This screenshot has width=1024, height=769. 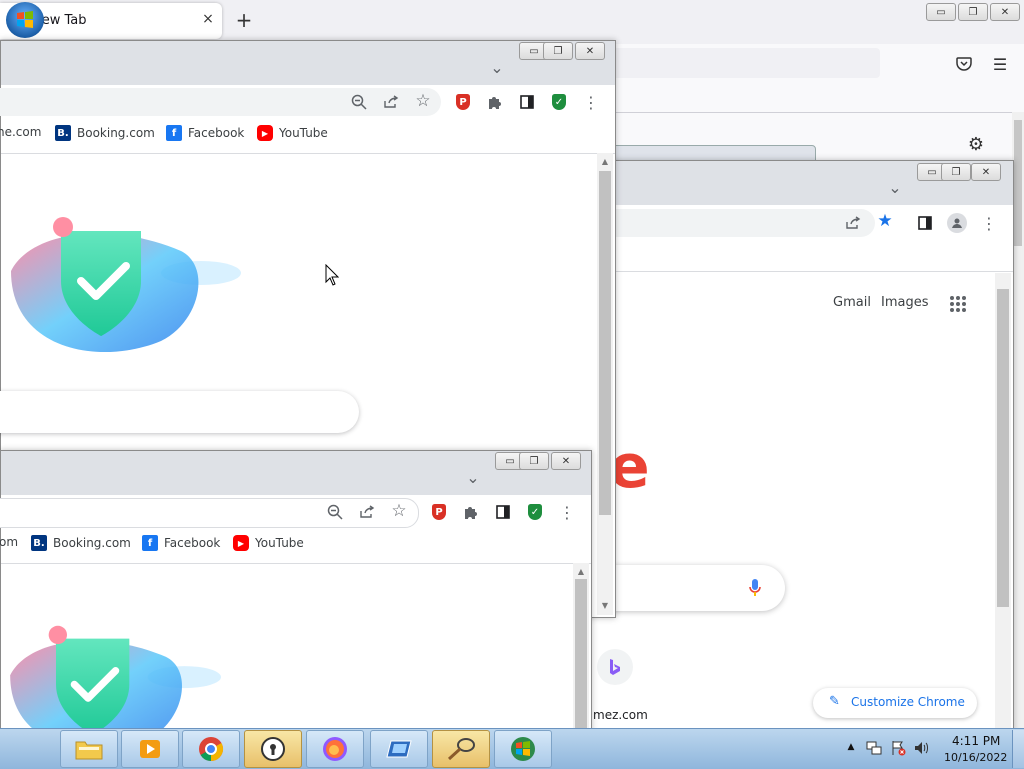 I want to click on app-lock-taskbar-icon, so click(x=273, y=749).